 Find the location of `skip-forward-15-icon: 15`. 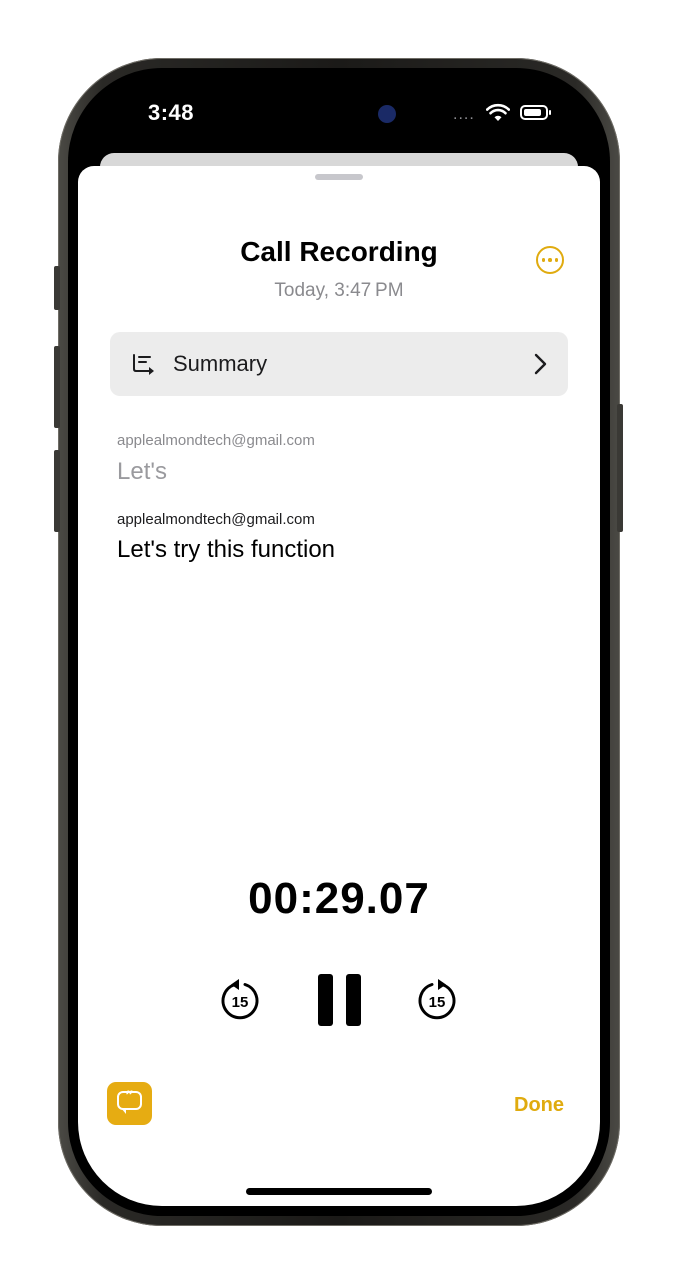

skip-forward-15-icon: 15 is located at coordinates (437, 1000).